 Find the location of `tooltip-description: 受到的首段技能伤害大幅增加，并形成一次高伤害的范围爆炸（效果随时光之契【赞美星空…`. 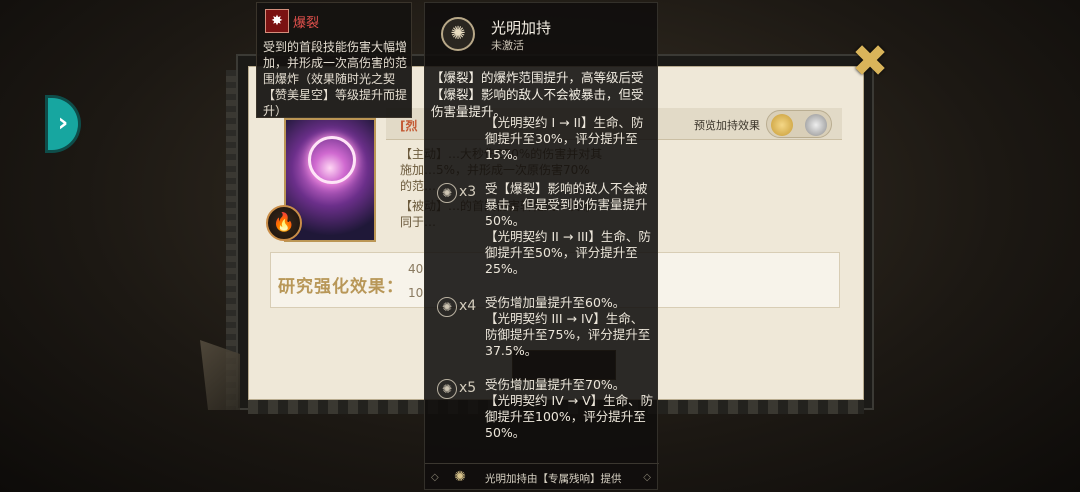

tooltip-description: 受到的首段技能伤害大幅增加，并形成一次高伤害的范围爆炸（效果随时光之契【赞美星空… is located at coordinates (335, 79).